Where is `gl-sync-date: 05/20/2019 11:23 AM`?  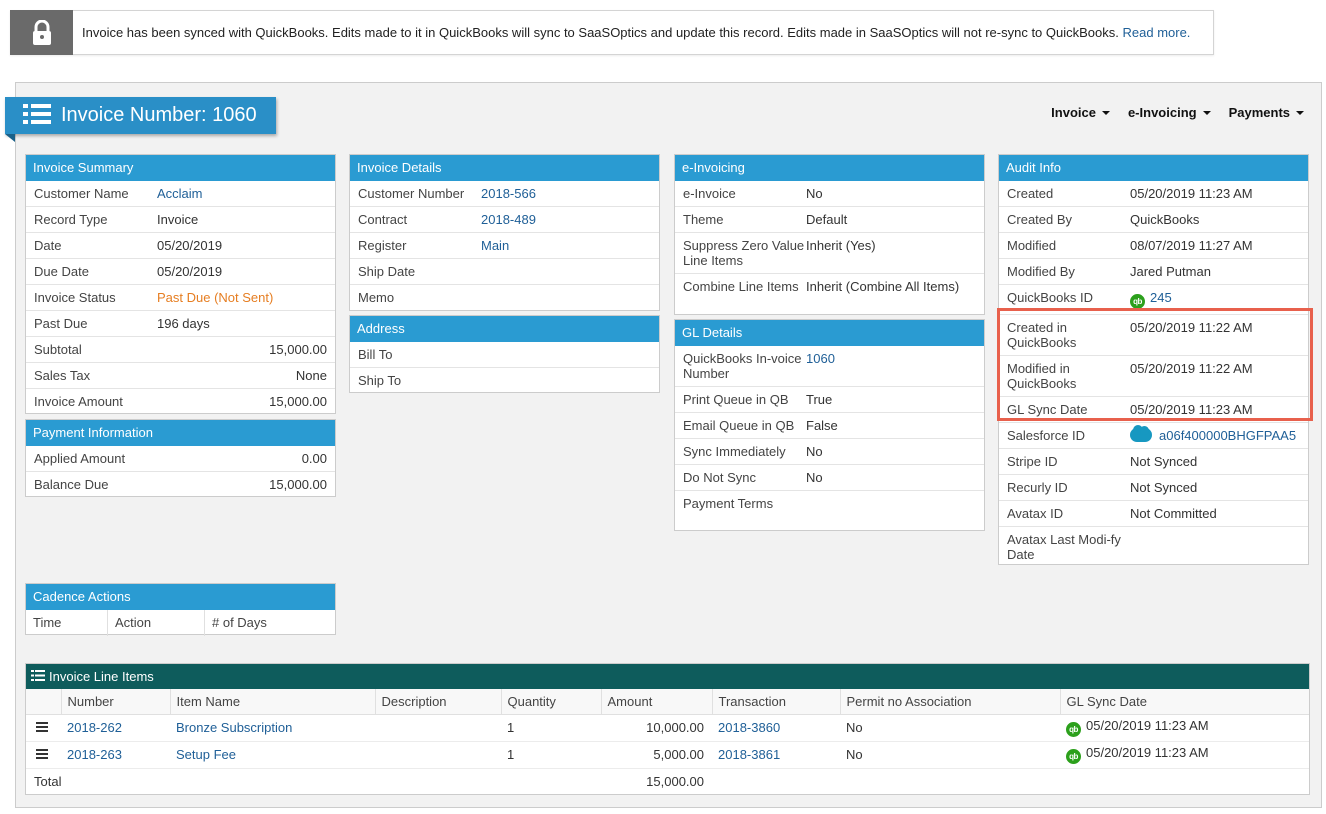 gl-sync-date: 05/20/2019 11:23 AM is located at coordinates (1147, 725).